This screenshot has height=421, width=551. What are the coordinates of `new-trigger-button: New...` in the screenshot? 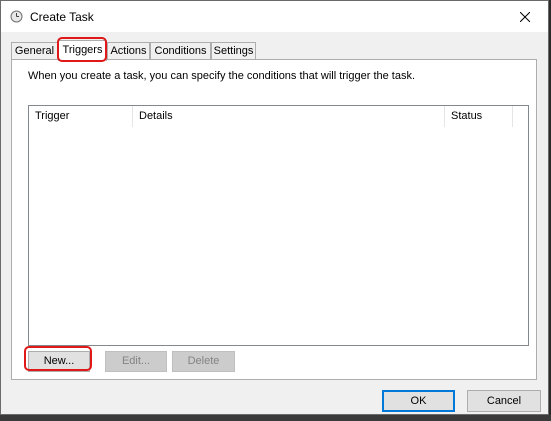 It's located at (59, 361).